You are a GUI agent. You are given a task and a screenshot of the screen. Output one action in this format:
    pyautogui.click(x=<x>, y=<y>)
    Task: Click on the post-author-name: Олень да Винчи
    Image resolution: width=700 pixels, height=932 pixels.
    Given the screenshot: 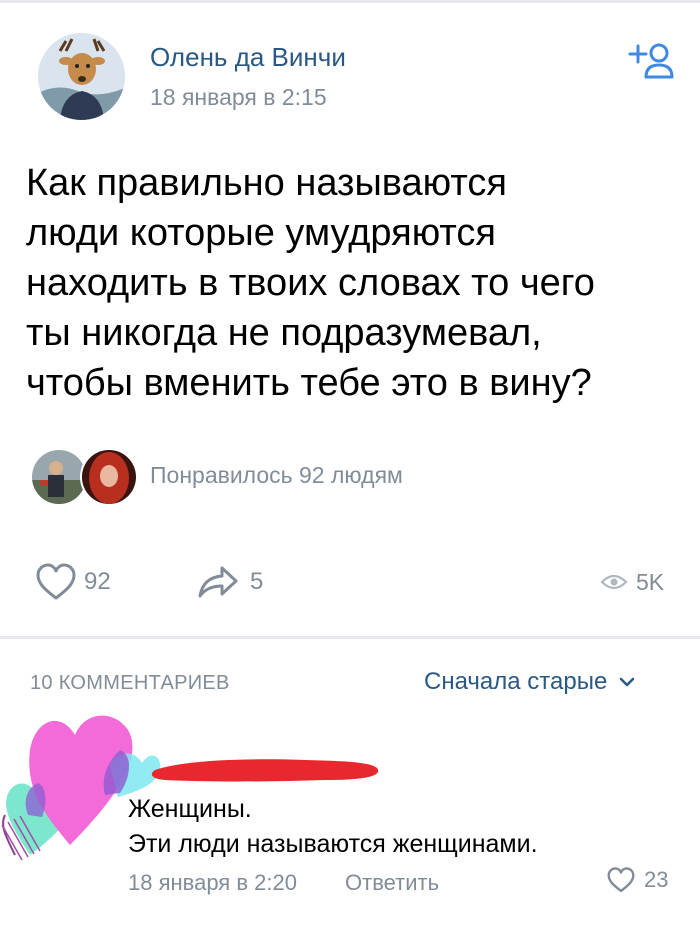 What is the action you would take?
    pyautogui.click(x=248, y=57)
    